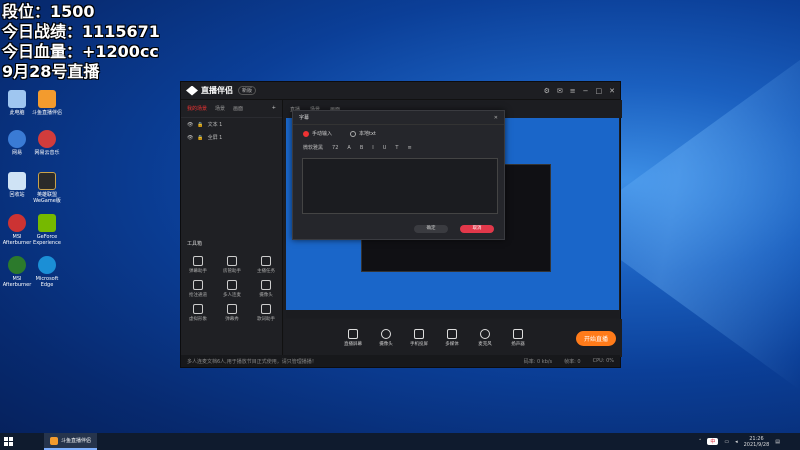 This screenshot has width=800, height=450. I want to click on desktop-icon-geforce: GeForce Experience, so click(47, 230).